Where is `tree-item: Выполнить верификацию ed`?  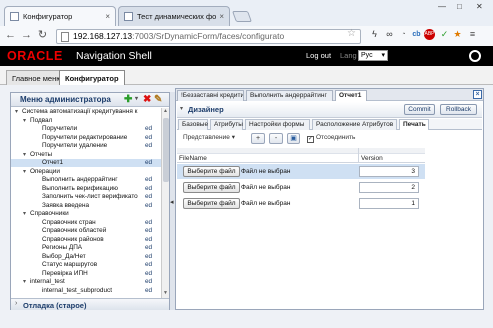
tree-item: Выполнить верификацию ed is located at coordinates (86, 189).